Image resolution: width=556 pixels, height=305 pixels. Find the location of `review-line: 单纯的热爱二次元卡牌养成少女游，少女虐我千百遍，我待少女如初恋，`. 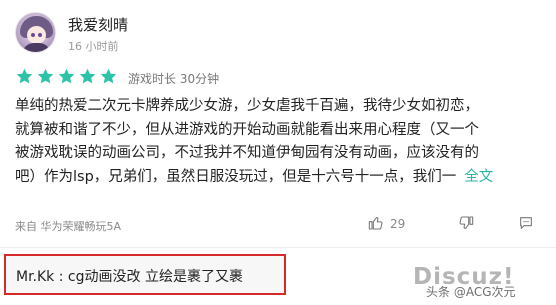

review-line: 单纯的热爱二次元卡牌养成少女游，少女虐我千百遍，我待少女如初恋， is located at coordinates (247, 106).